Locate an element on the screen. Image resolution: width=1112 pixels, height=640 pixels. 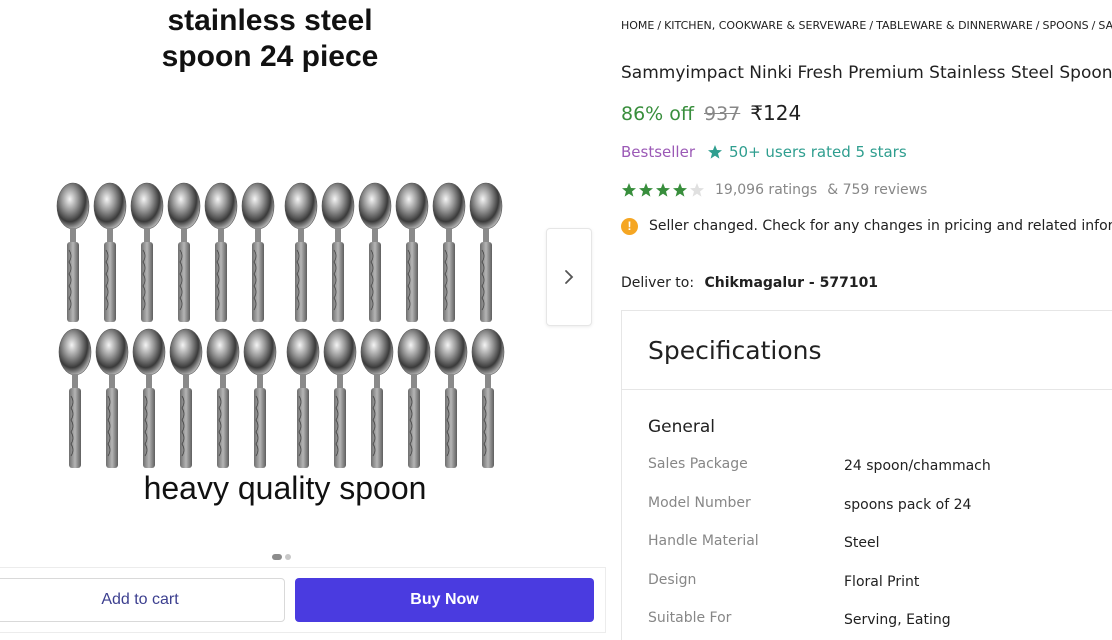
specifications-header: Specifications is located at coordinates (867, 350).